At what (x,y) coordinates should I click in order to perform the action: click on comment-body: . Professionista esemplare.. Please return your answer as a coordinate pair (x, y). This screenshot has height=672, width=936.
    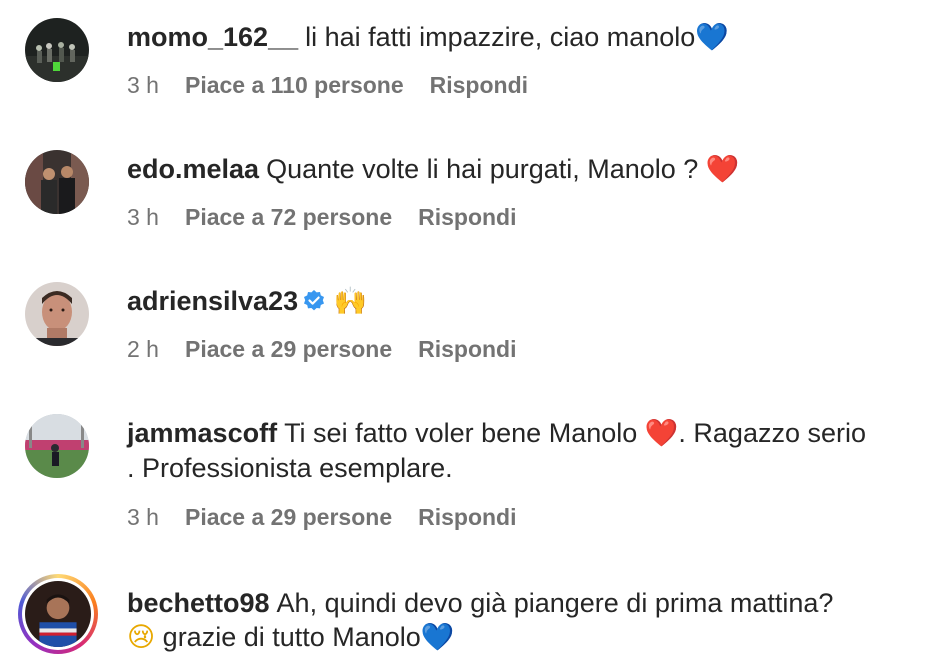
    Looking at the image, I should click on (290, 468).